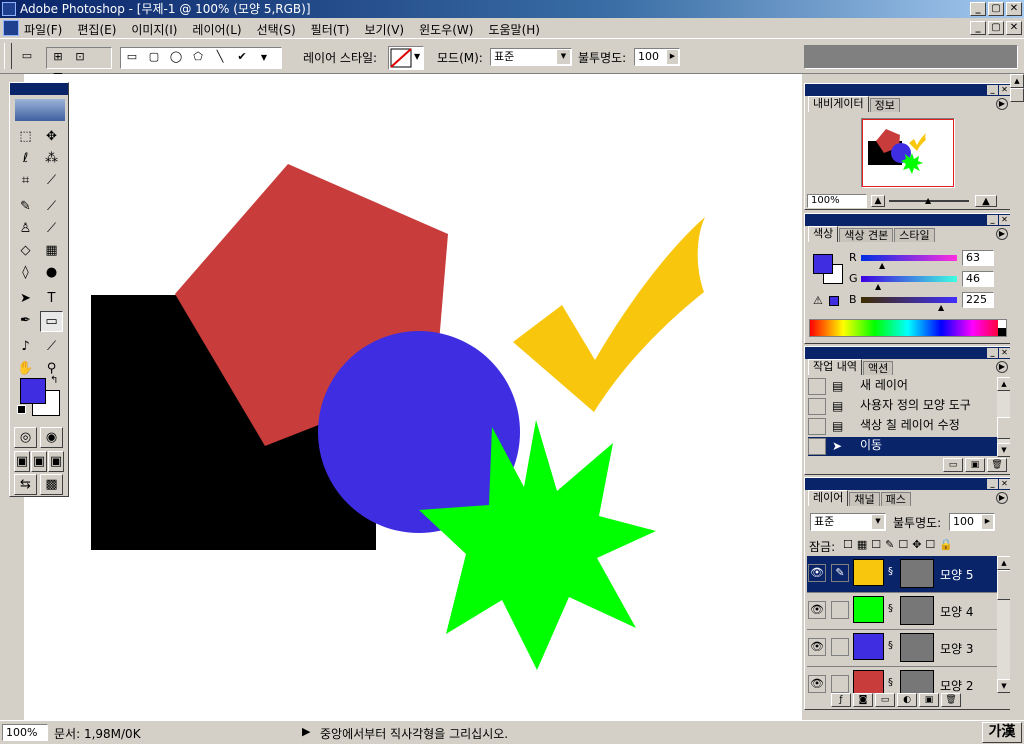 The image size is (1024, 744). What do you see at coordinates (276, 29) in the screenshot?
I see `menu-select: 선택(S)` at bounding box center [276, 29].